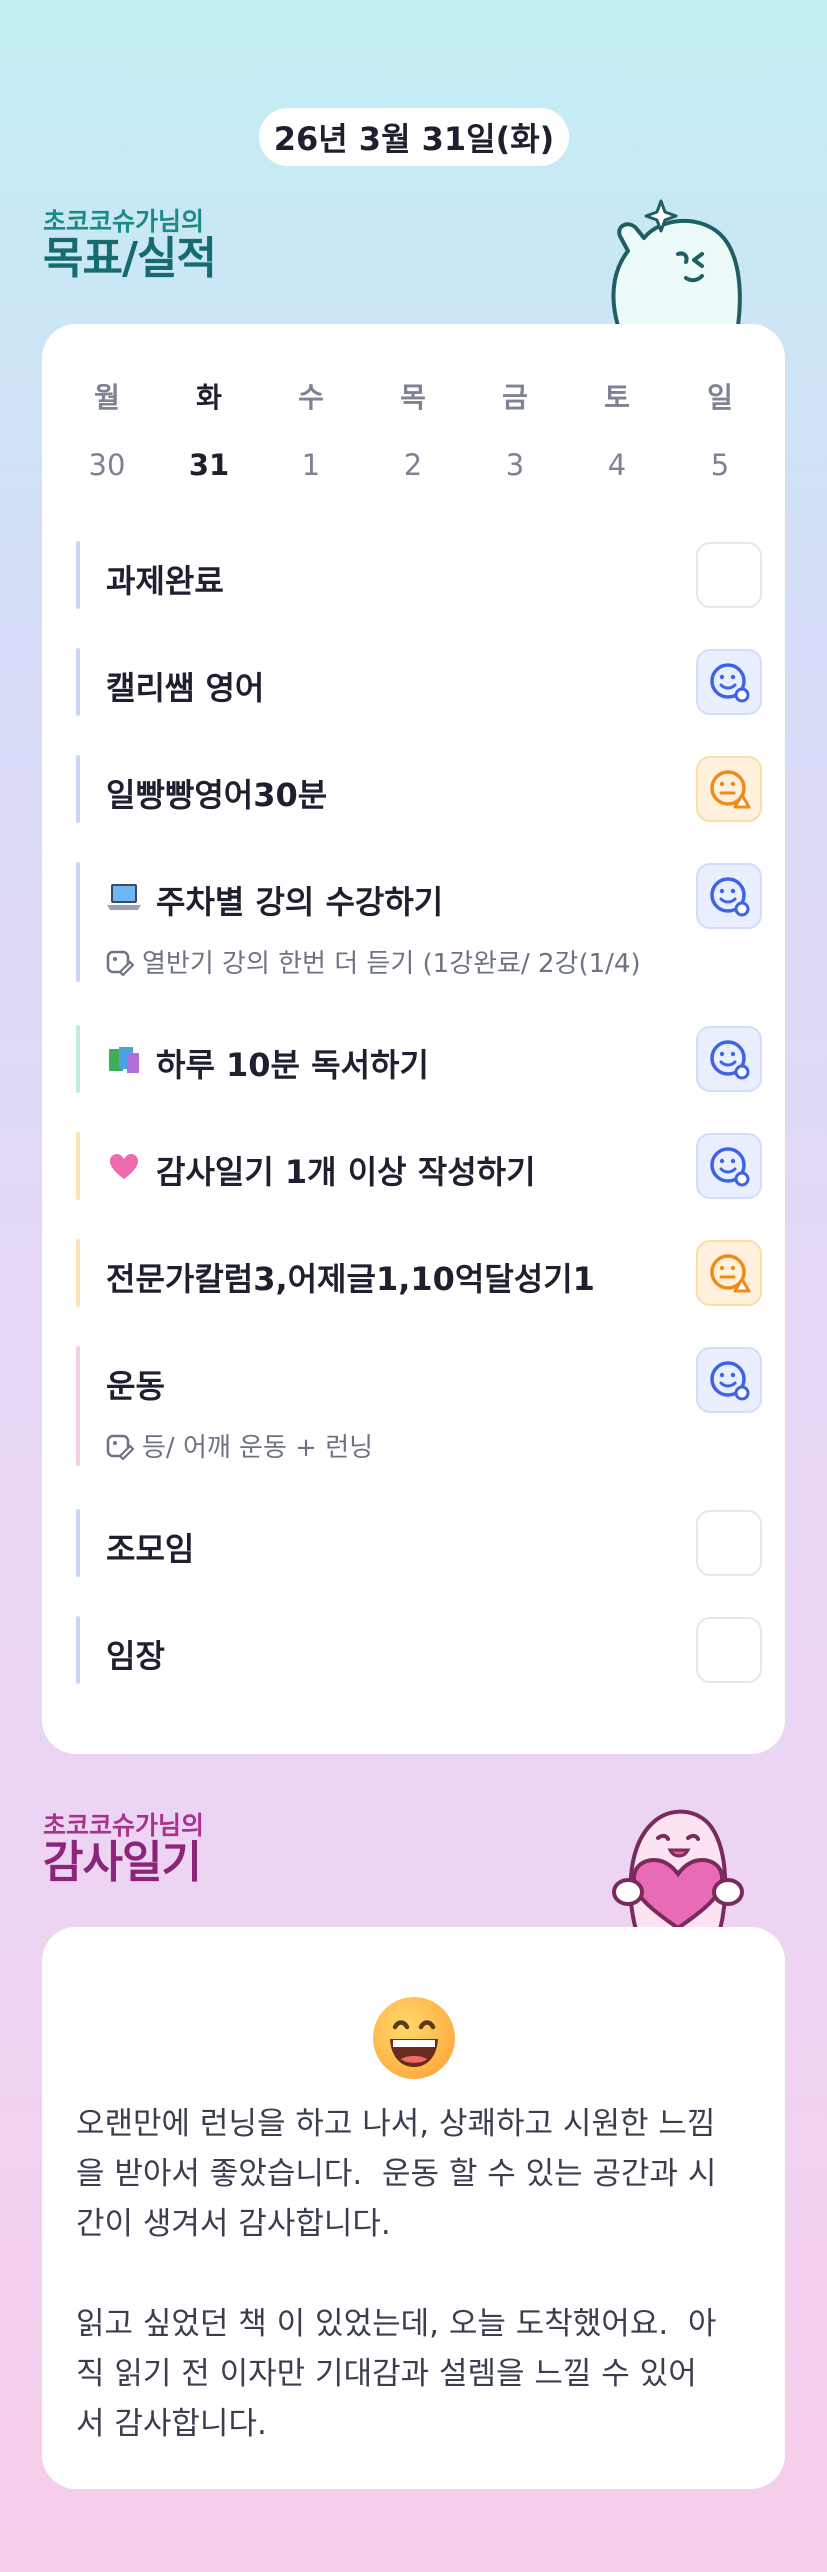 This screenshot has width=827, height=2572. Describe the element at coordinates (135, 1386) in the screenshot. I see `task-title: 운동` at that location.